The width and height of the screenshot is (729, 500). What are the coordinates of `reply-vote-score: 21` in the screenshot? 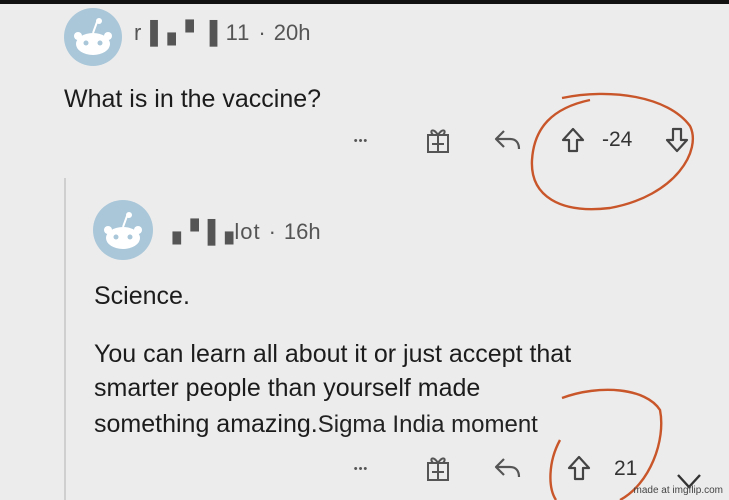 It's located at (626, 468).